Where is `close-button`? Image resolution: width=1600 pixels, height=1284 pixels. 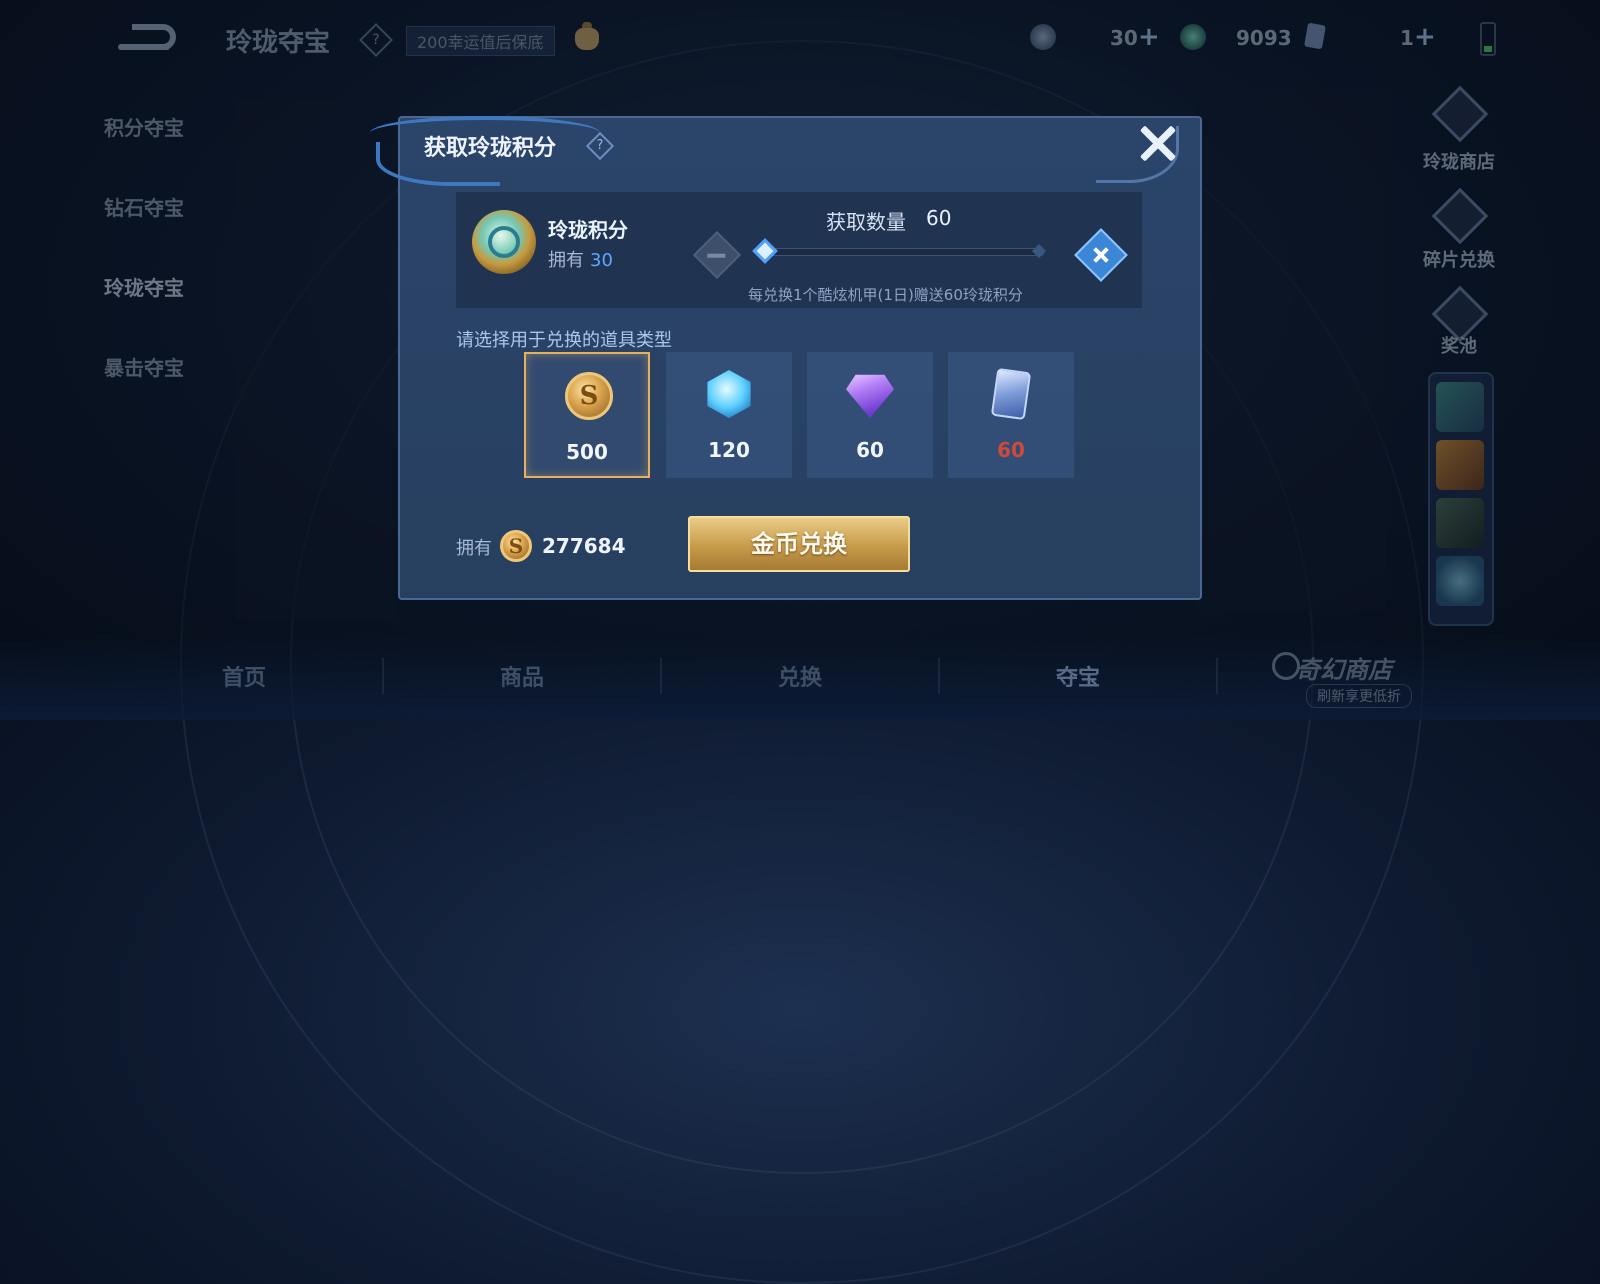
close-button is located at coordinates (1158, 144).